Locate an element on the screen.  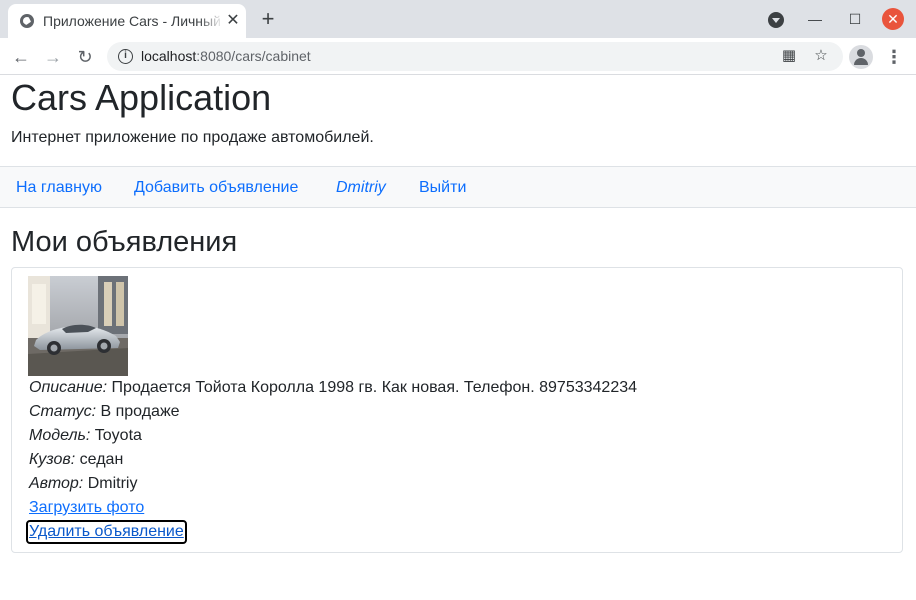
nav-logout-link: Выйти is located at coordinates (442, 188).